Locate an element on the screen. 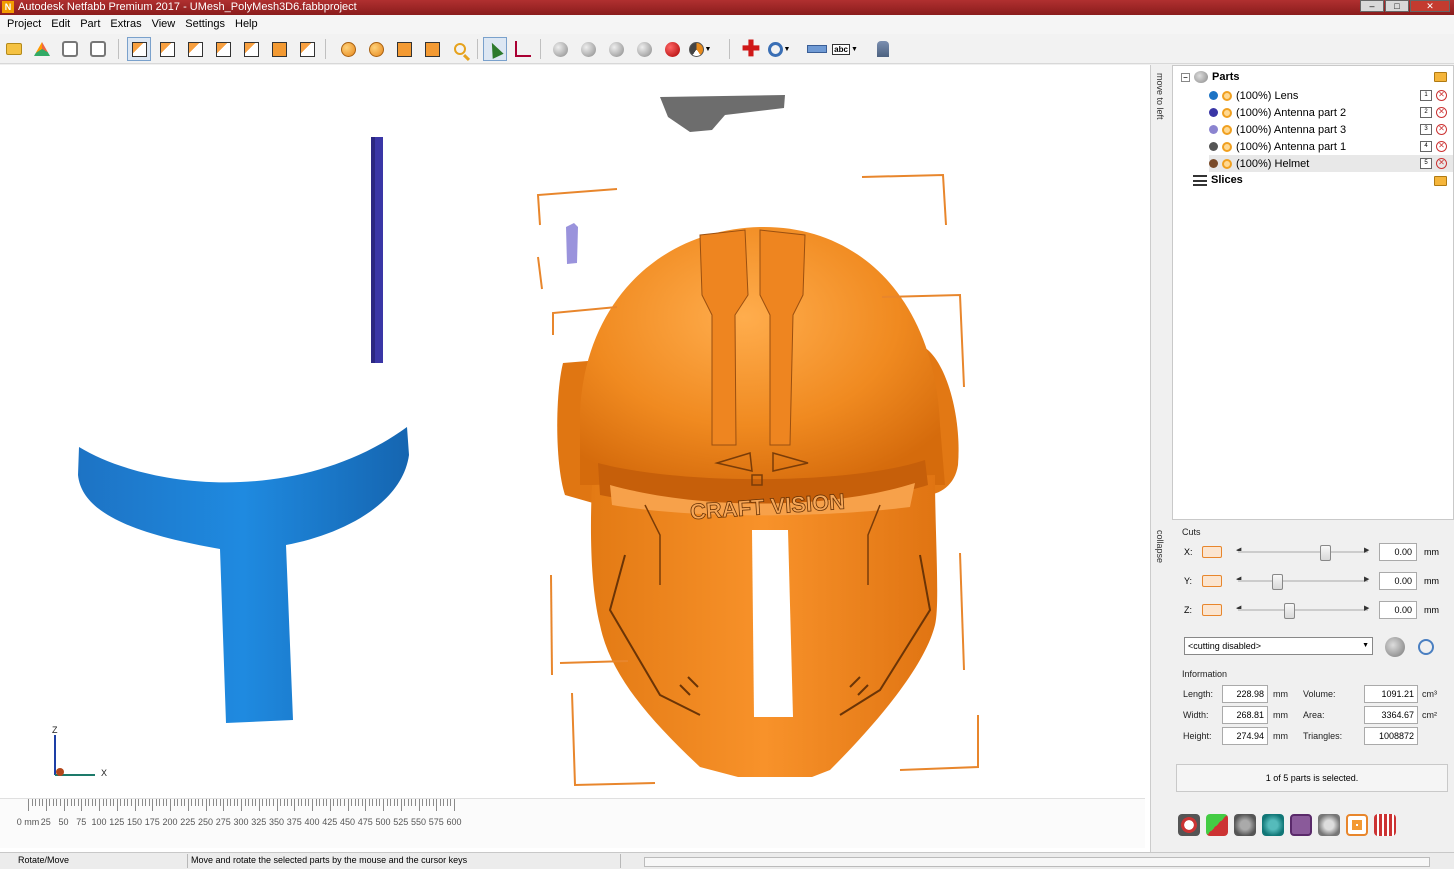 The width and height of the screenshot is (1454, 869). menu-settings: Settings is located at coordinates (205, 24).